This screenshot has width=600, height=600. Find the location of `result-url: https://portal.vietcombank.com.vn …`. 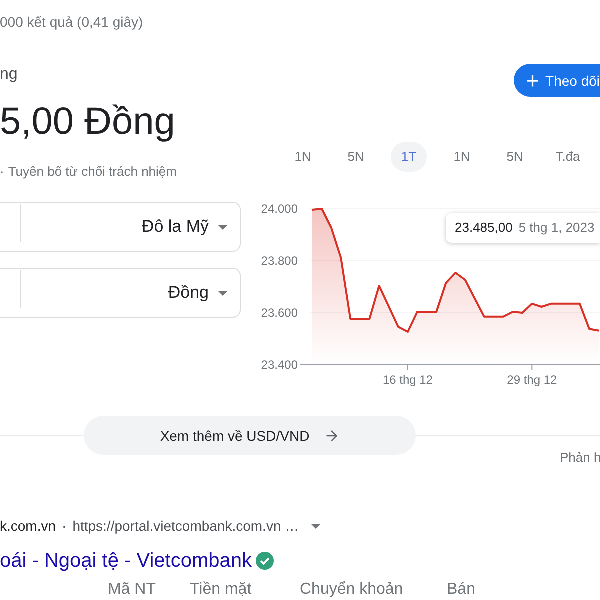

result-url: https://portal.vietcombank.com.vn … is located at coordinates (186, 526).